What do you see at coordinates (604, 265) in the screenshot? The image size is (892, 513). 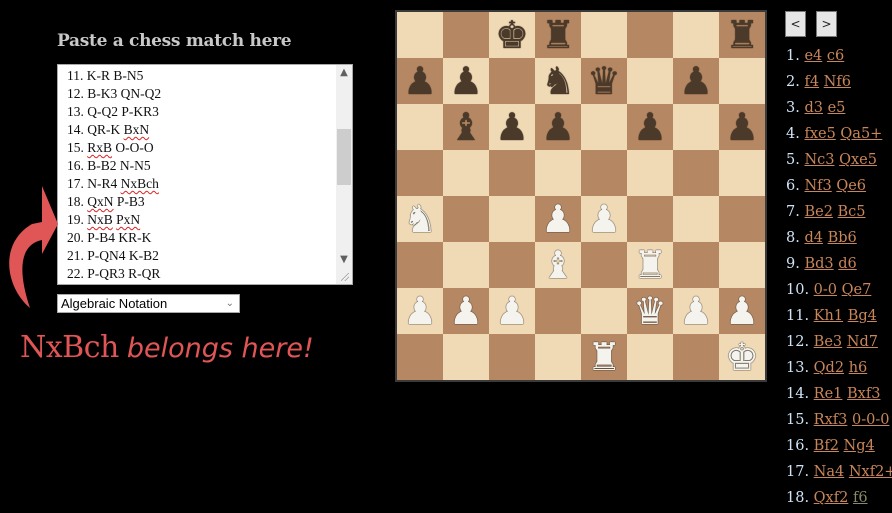 I see `square-e3` at bounding box center [604, 265].